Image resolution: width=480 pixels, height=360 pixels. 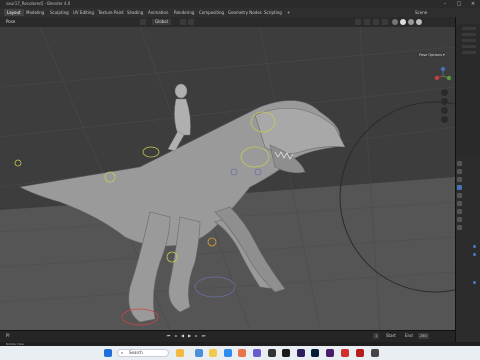 I want to click on window-titlebar: saur17_Recolored] - Blender 4.0 – □ ×, so click(x=240, y=4).